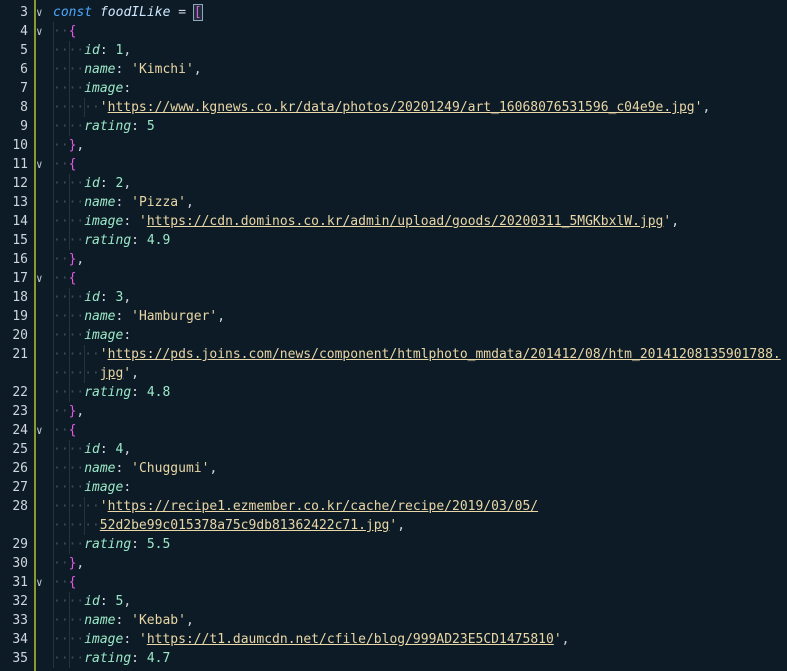  What do you see at coordinates (107, 297) in the screenshot?
I see `code-text: id: 3,` at bounding box center [107, 297].